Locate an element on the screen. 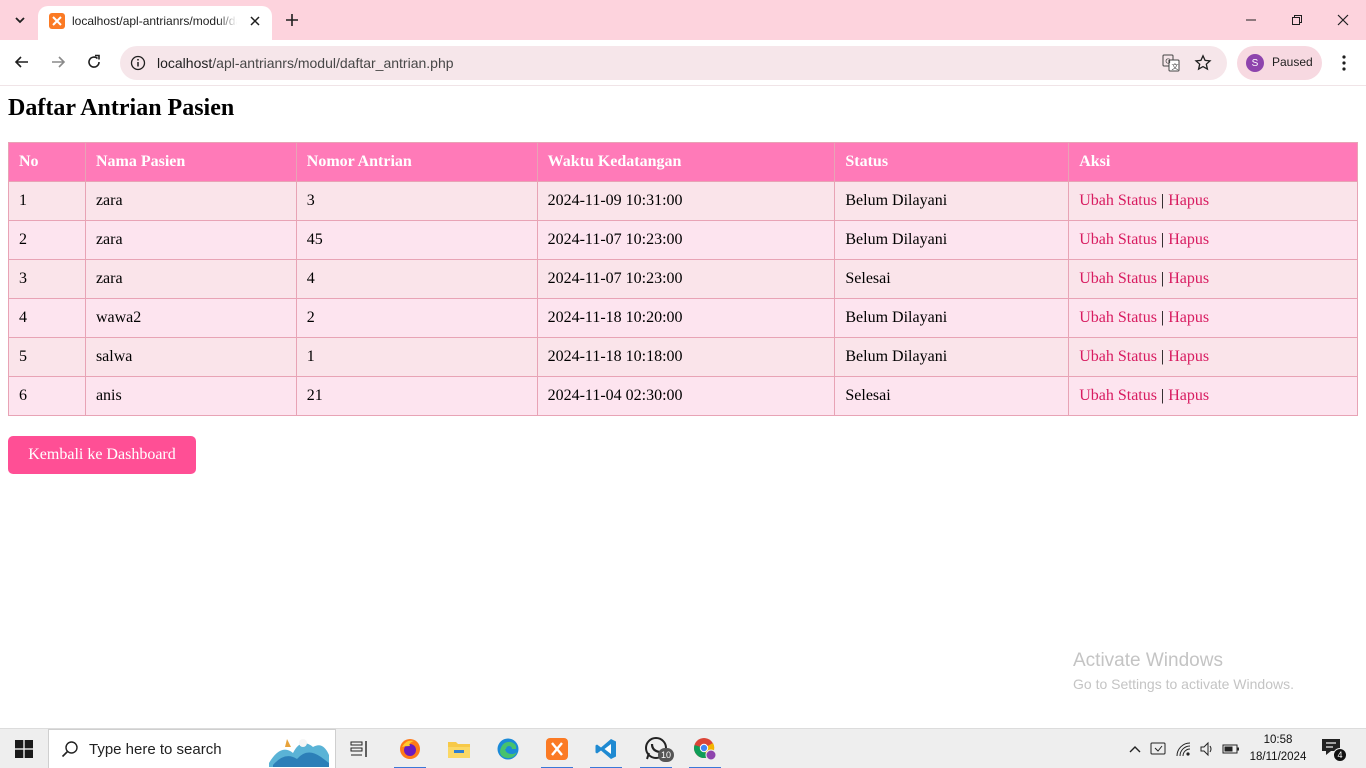 The height and width of the screenshot is (768, 1366). taskbar-search-input: Type here to search is located at coordinates (192, 748).